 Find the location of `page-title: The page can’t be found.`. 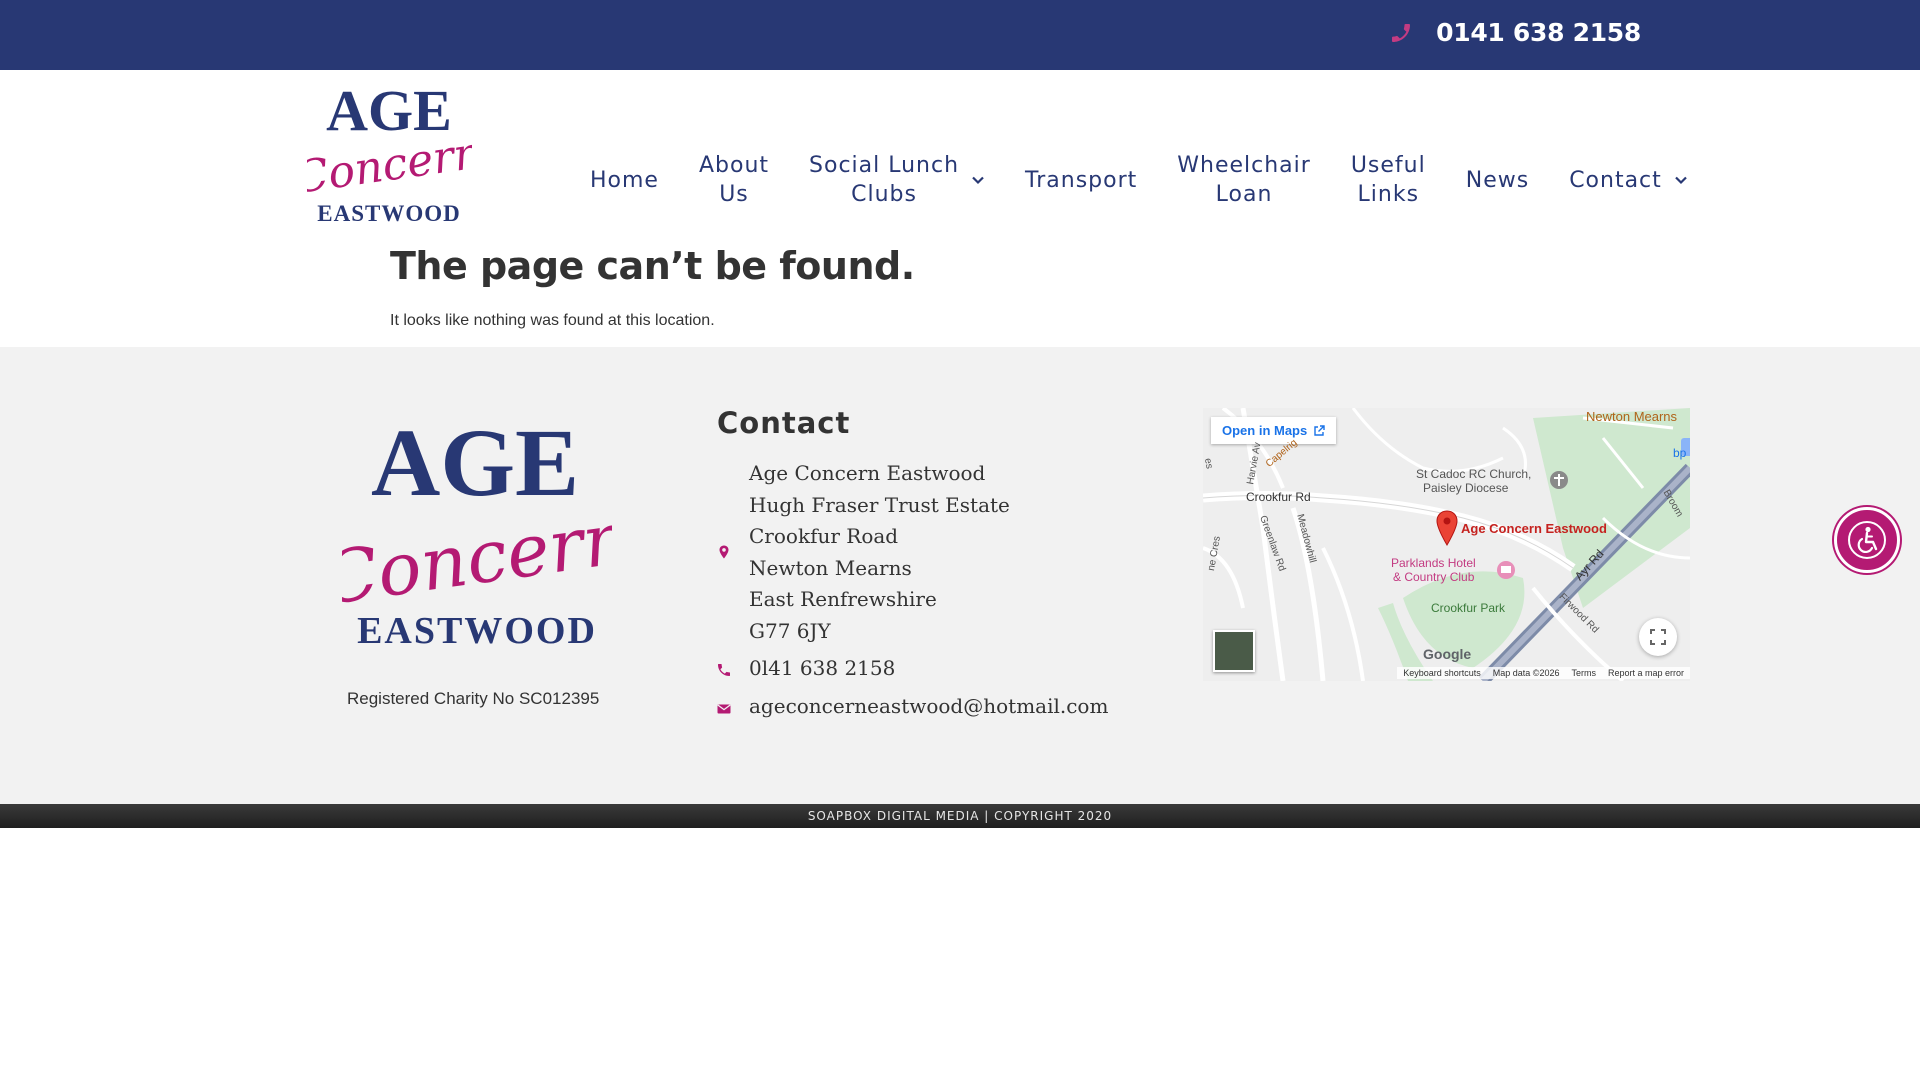

page-title: The page can’t be found. is located at coordinates (652, 266).